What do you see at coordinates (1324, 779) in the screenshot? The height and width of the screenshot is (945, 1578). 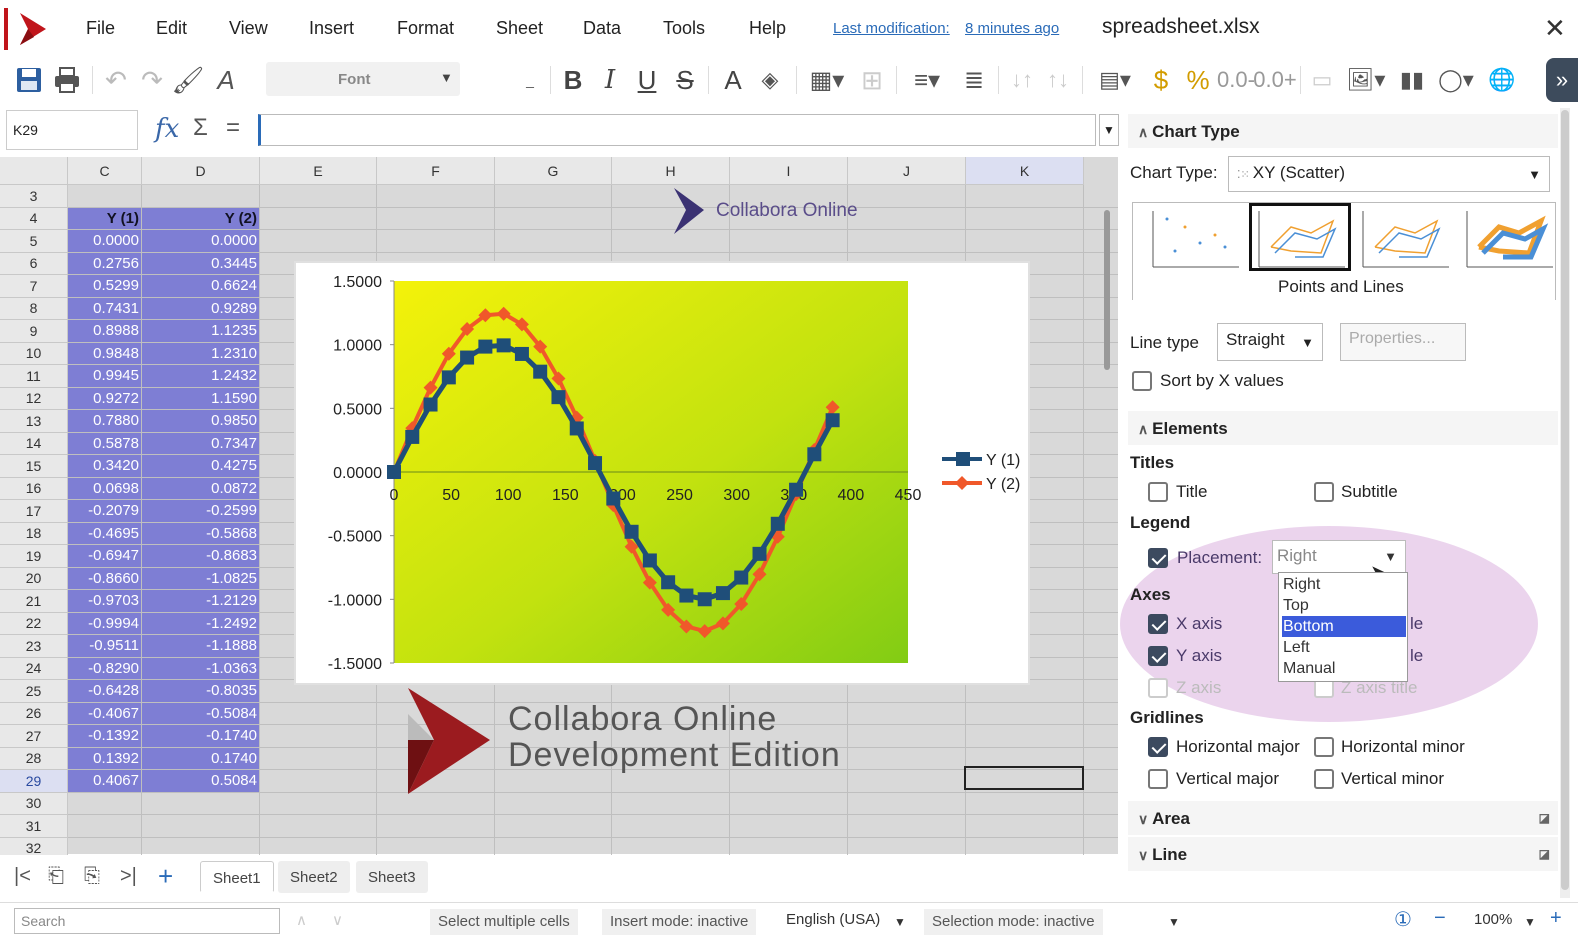 I see `vertical-minor-checkbox` at bounding box center [1324, 779].